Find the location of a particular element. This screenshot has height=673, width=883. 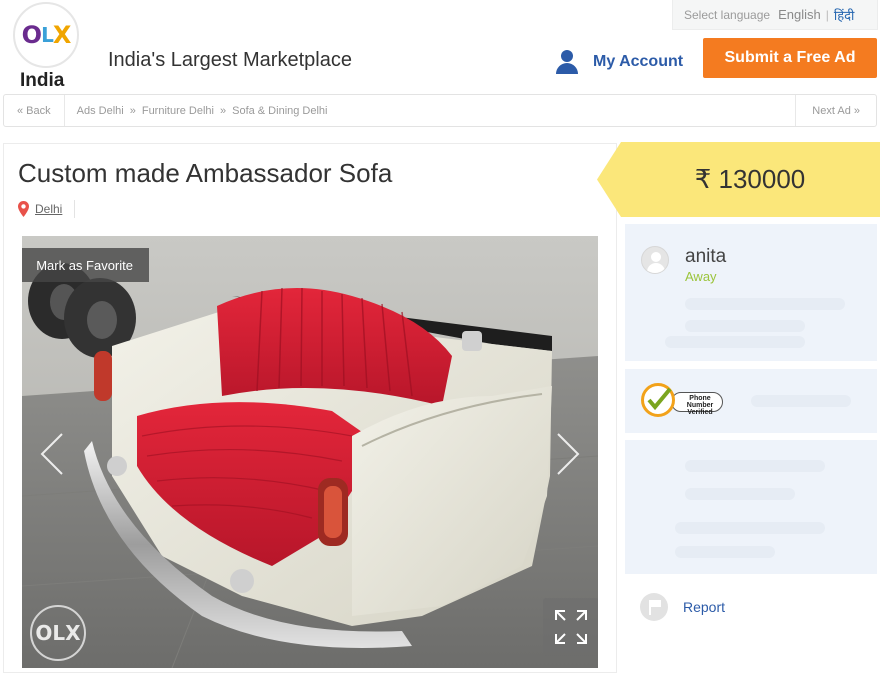

language-label: Select language is located at coordinates (727, 14).